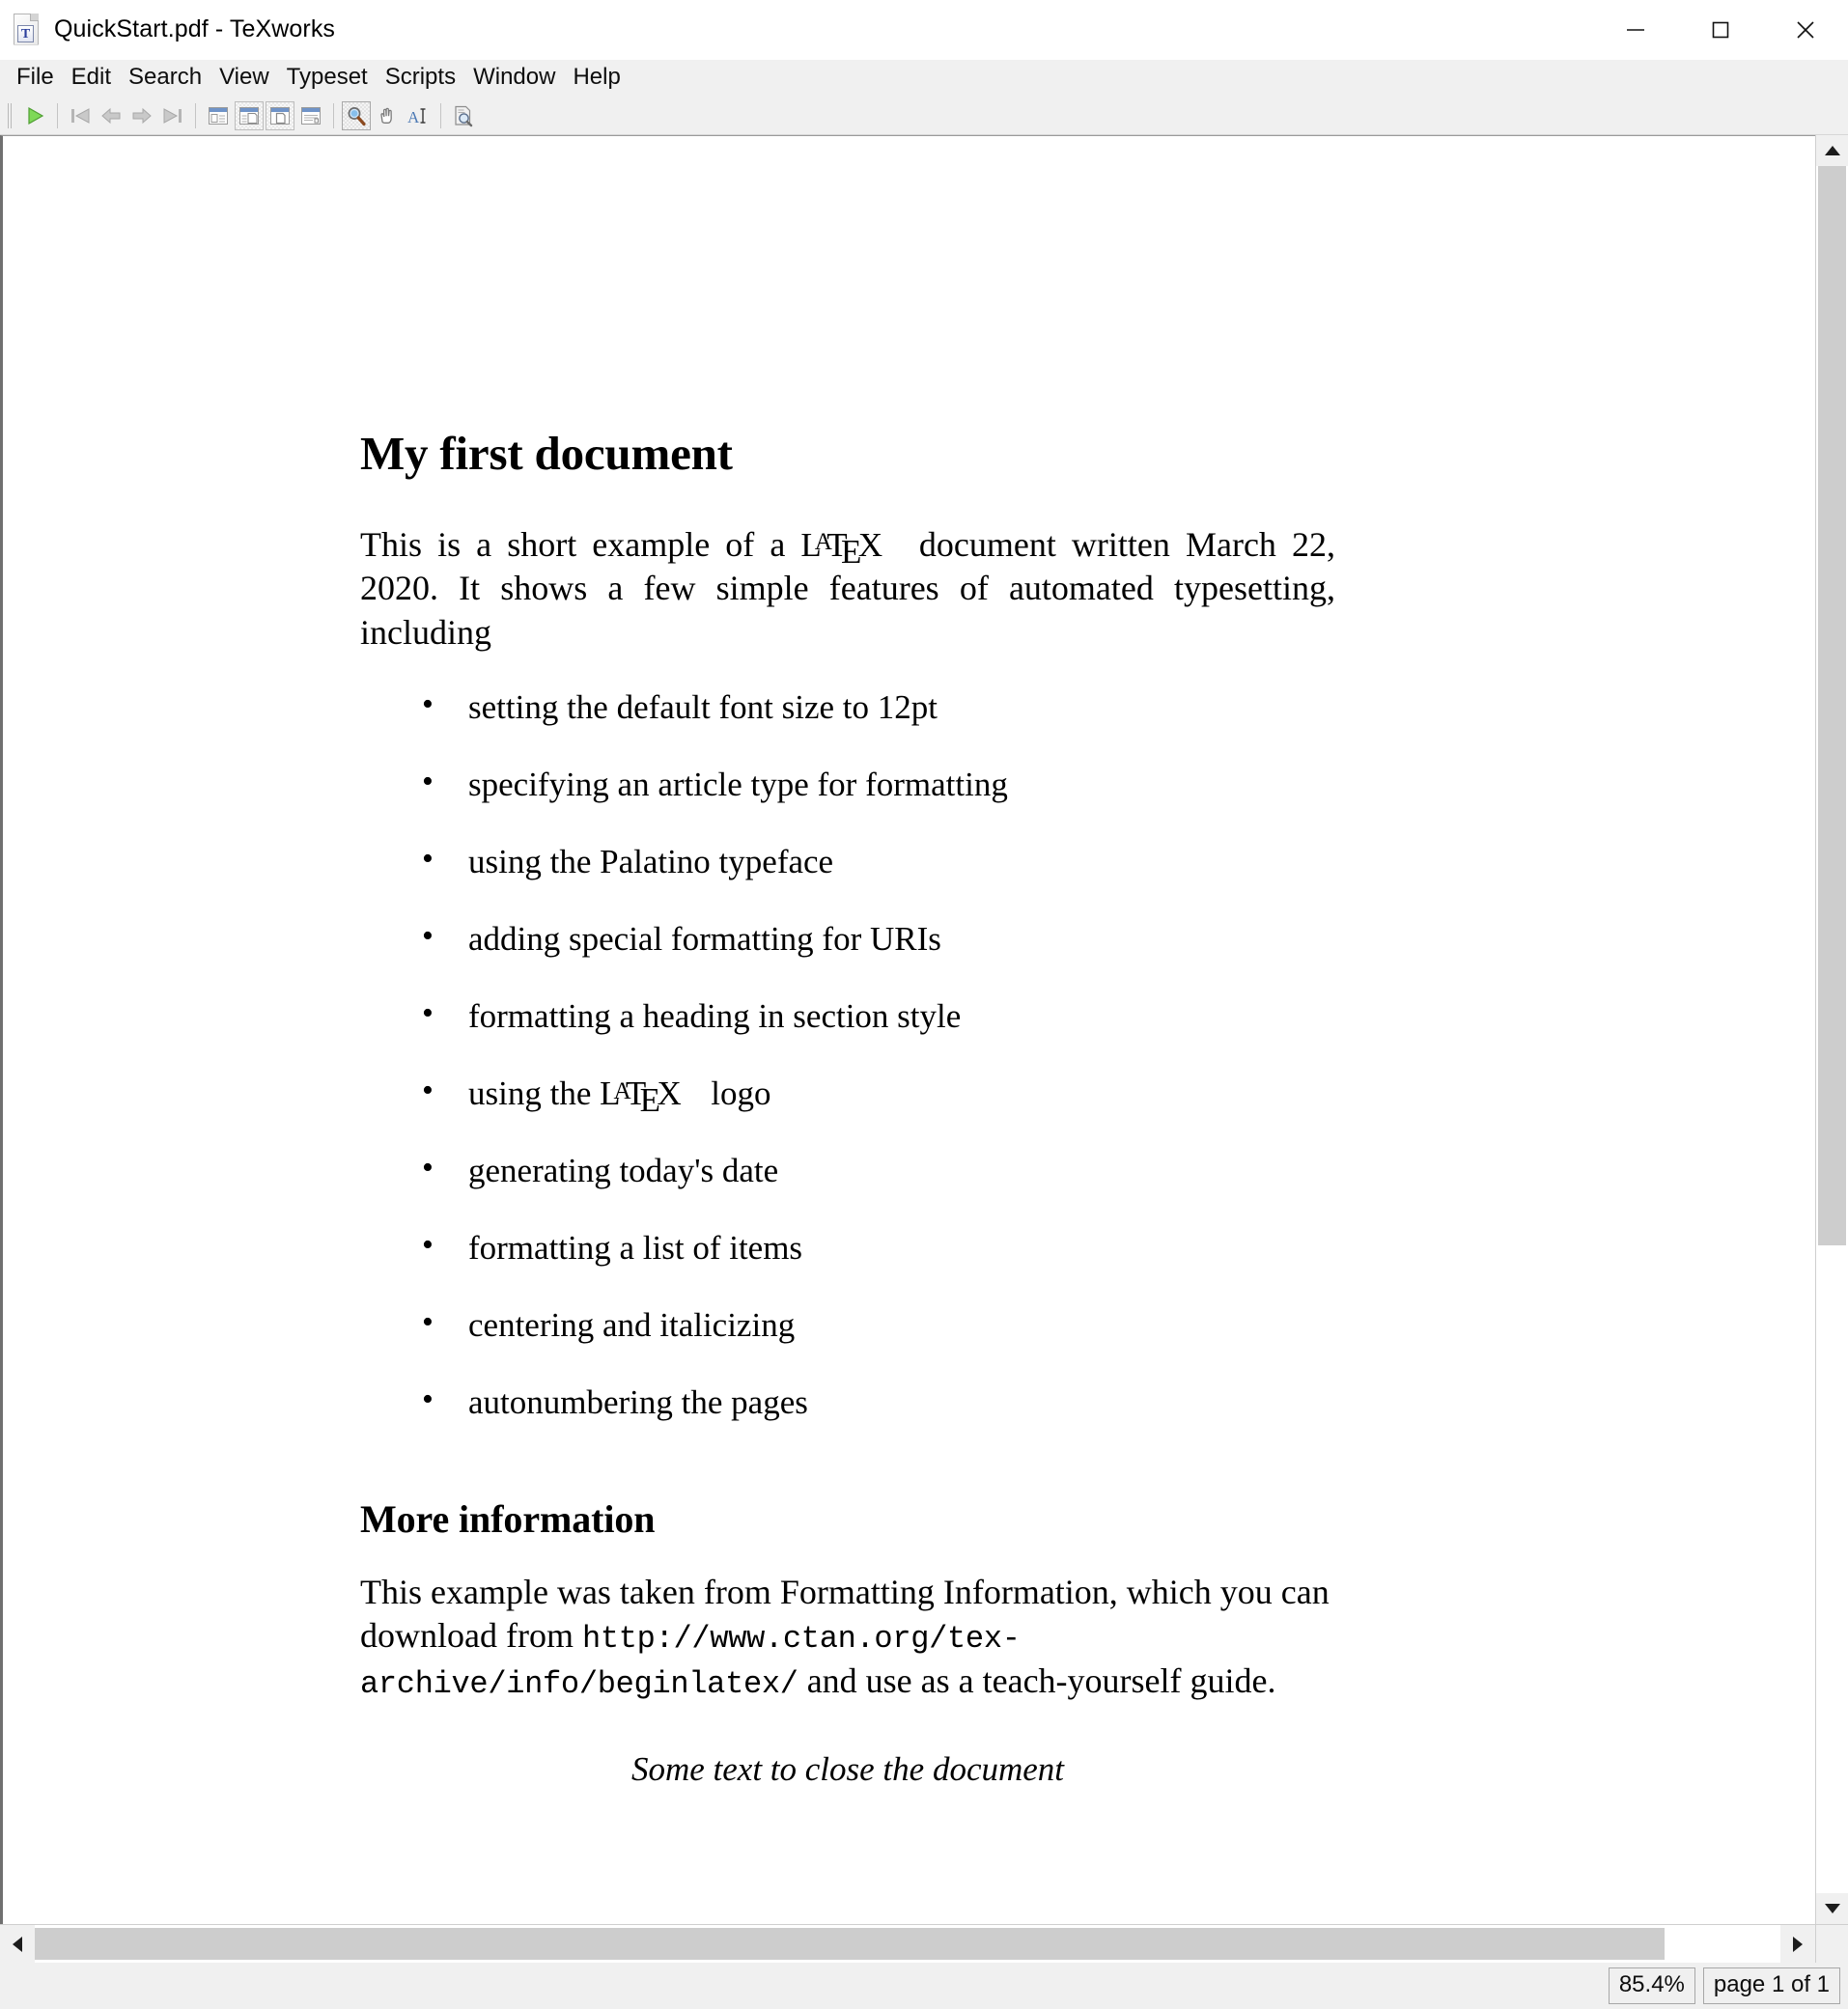  What do you see at coordinates (1007, 706) in the screenshot?
I see `list-item: setting the default font size to 12pt` at bounding box center [1007, 706].